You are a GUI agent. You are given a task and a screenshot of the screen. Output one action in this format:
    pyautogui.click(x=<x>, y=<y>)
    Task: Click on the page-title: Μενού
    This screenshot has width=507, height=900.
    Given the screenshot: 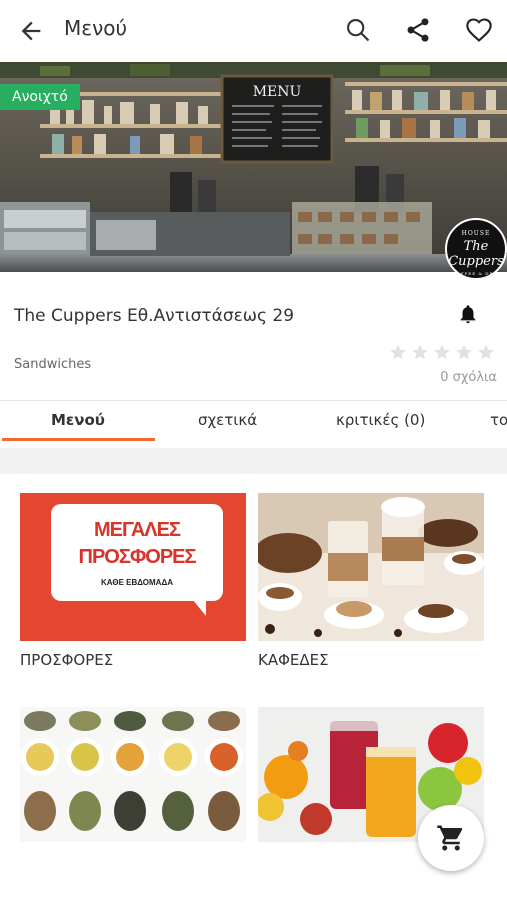 What is the action you would take?
    pyautogui.click(x=96, y=28)
    